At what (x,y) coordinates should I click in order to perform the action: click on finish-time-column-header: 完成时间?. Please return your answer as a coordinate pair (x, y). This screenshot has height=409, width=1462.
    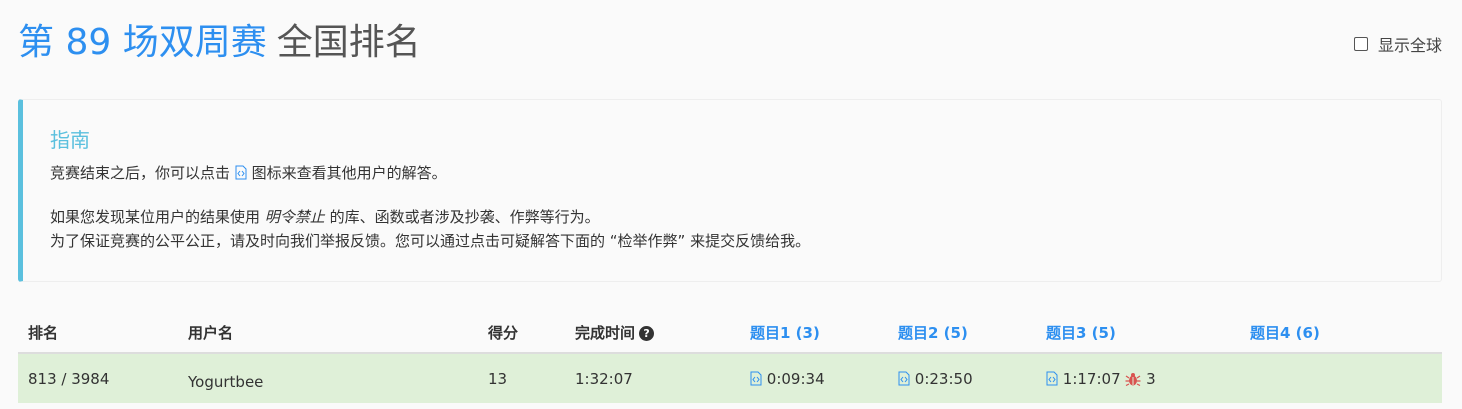
    Looking at the image, I should click on (615, 332).